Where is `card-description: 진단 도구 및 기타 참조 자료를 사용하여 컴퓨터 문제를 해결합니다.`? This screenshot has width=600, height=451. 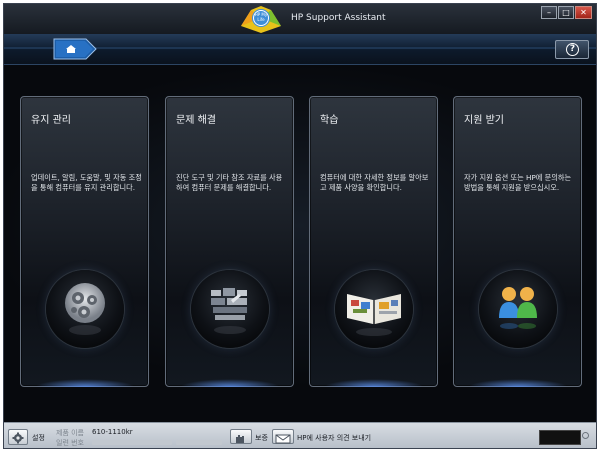 card-description: 진단 도구 및 기타 참조 자료를 사용하여 컴퓨터 문제를 해결합니다. is located at coordinates (229, 182).